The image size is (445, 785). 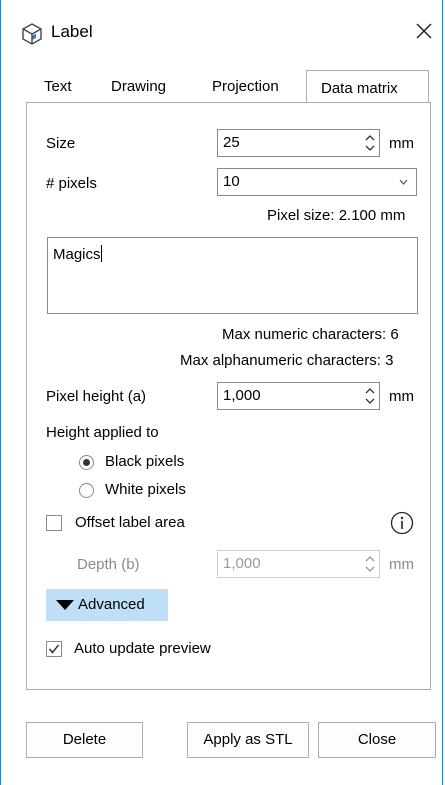 What do you see at coordinates (298, 564) in the screenshot?
I see `depth-input: 1,000` at bounding box center [298, 564].